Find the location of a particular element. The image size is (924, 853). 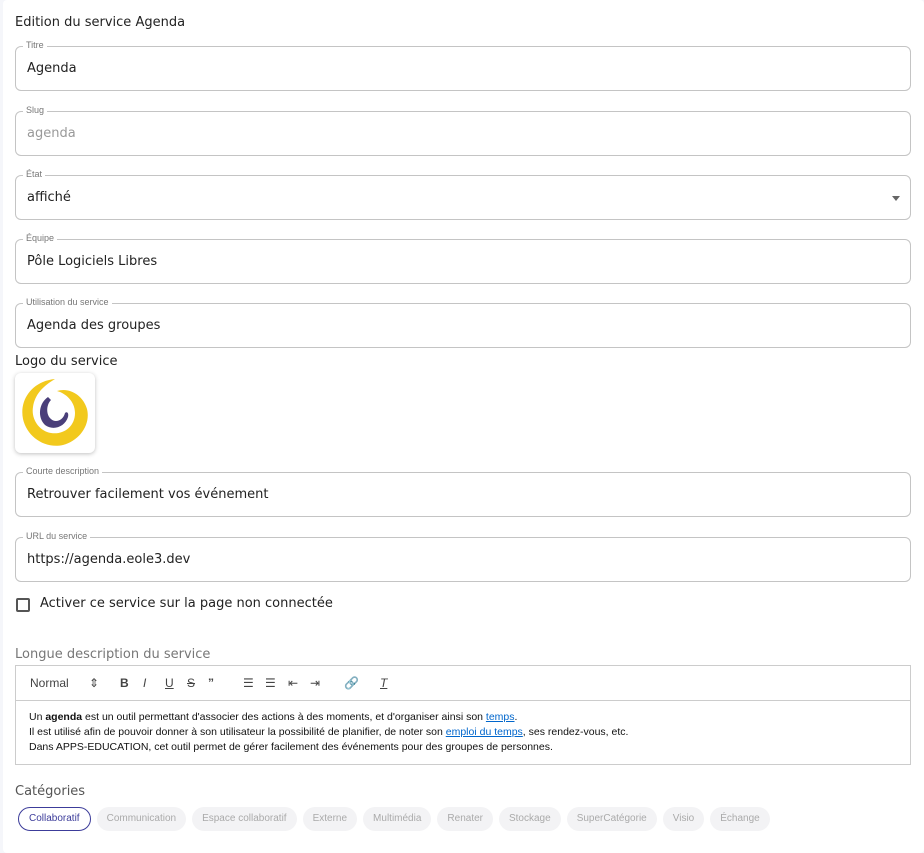

blockquote-icon: ” is located at coordinates (211, 683).